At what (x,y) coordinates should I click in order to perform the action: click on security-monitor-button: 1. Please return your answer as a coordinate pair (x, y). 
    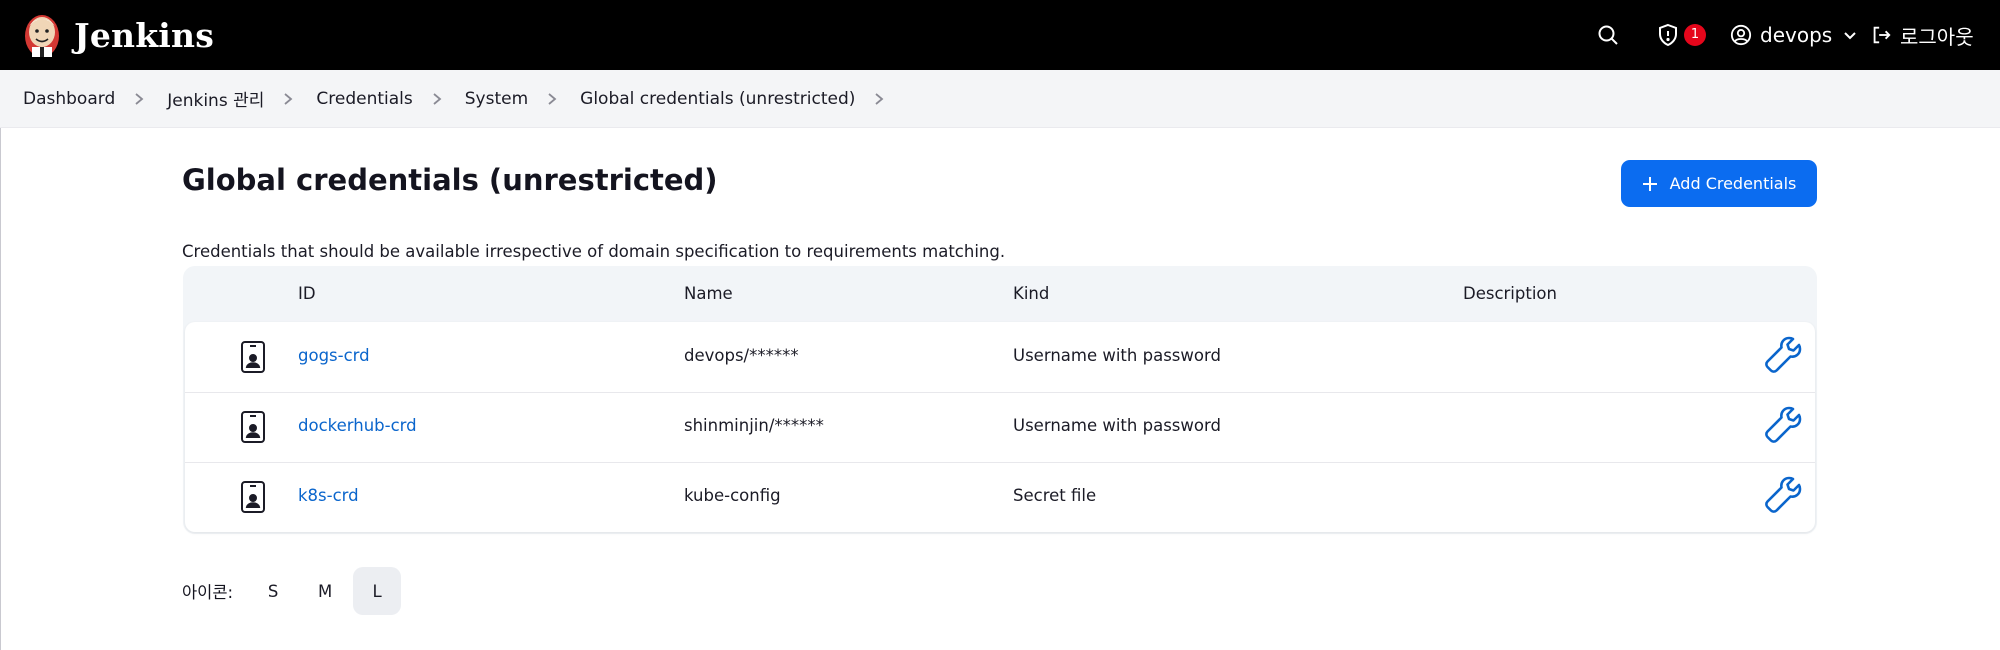
    Looking at the image, I should click on (1681, 35).